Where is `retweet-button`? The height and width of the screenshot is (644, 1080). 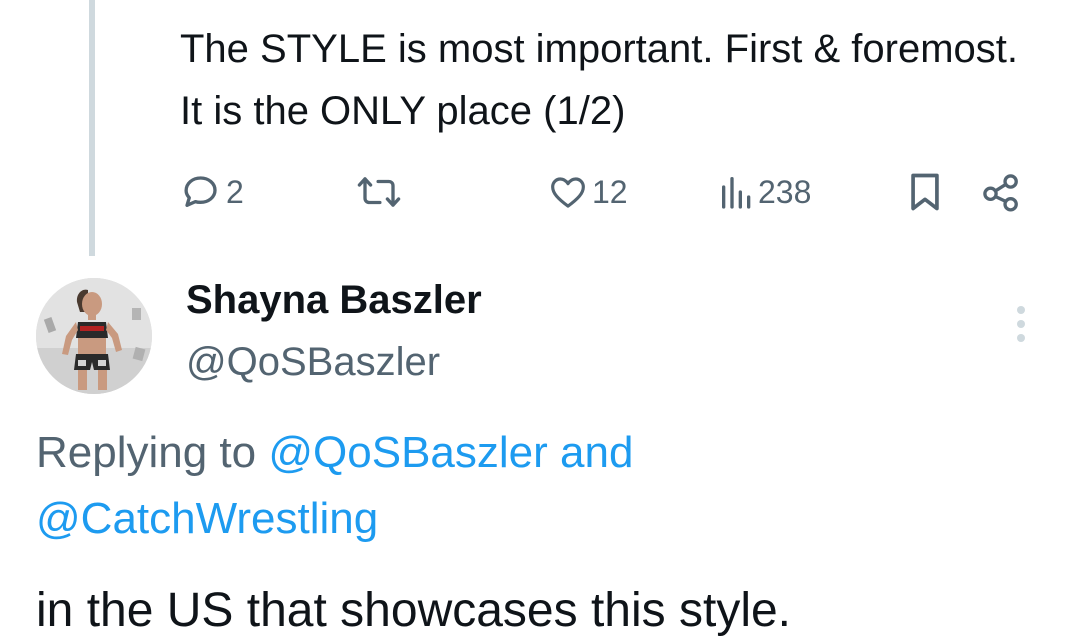 retweet-button is located at coordinates (381, 192).